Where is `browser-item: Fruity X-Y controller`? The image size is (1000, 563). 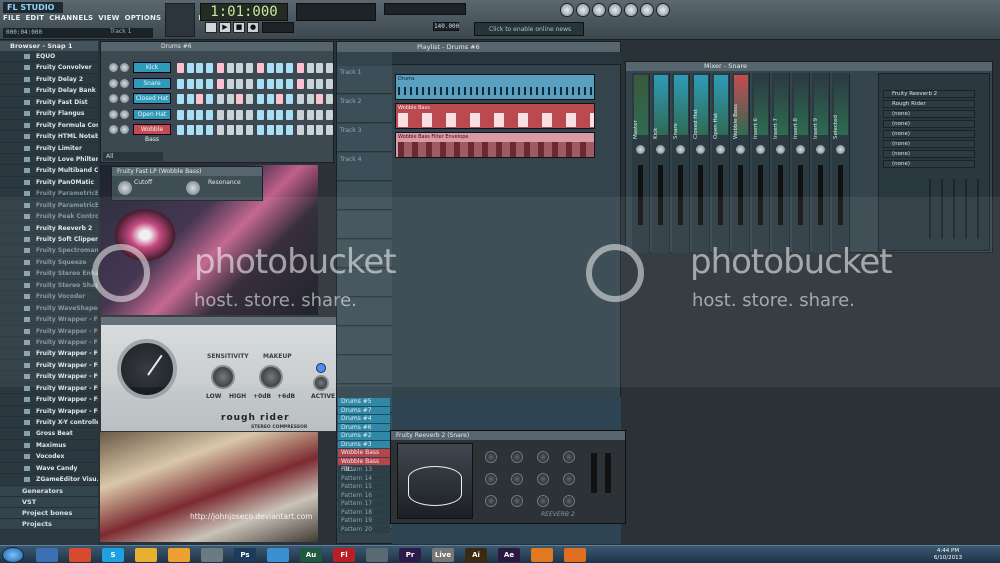 browser-item: Fruity X-Y controller is located at coordinates (49, 423).